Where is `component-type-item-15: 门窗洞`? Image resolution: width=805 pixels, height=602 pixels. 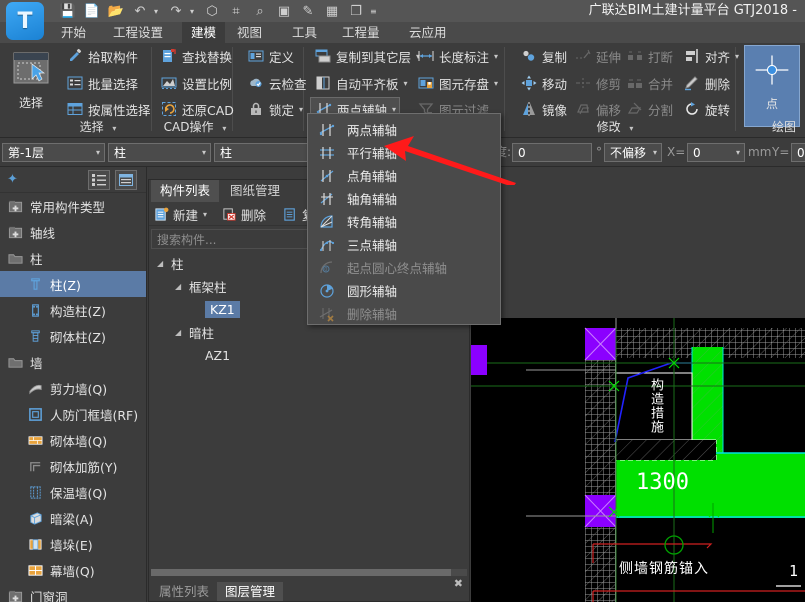 component-type-item-15: 门窗洞 is located at coordinates (73, 592).